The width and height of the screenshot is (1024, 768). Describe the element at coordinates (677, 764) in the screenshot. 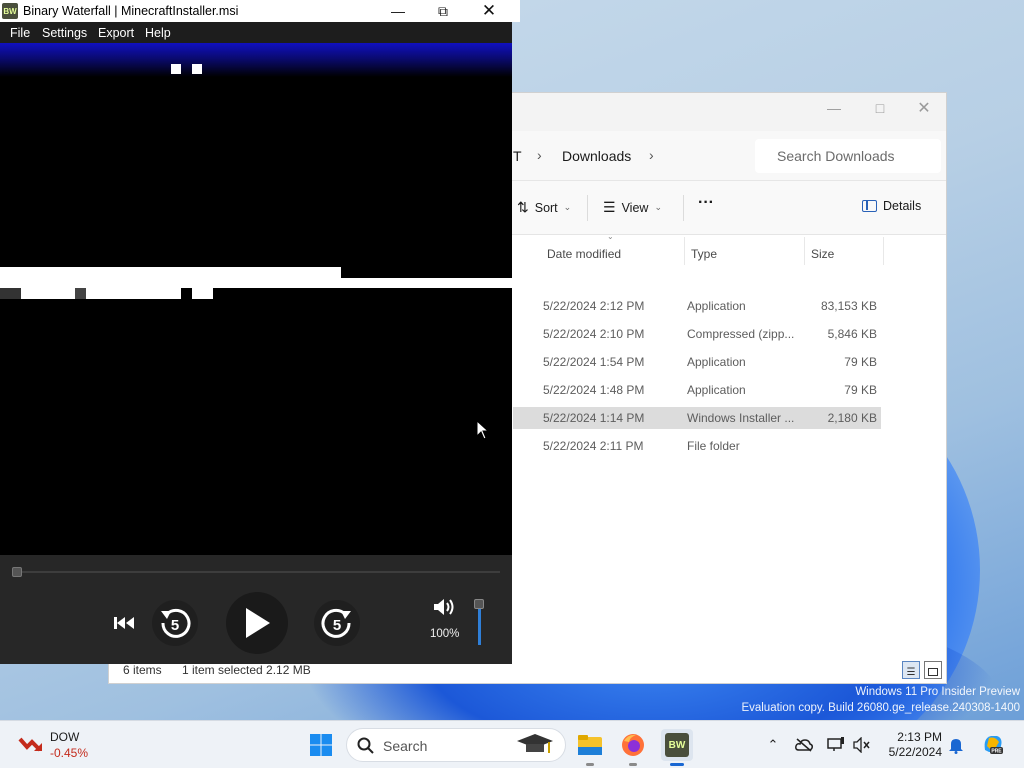

I see `active-indicator` at that location.